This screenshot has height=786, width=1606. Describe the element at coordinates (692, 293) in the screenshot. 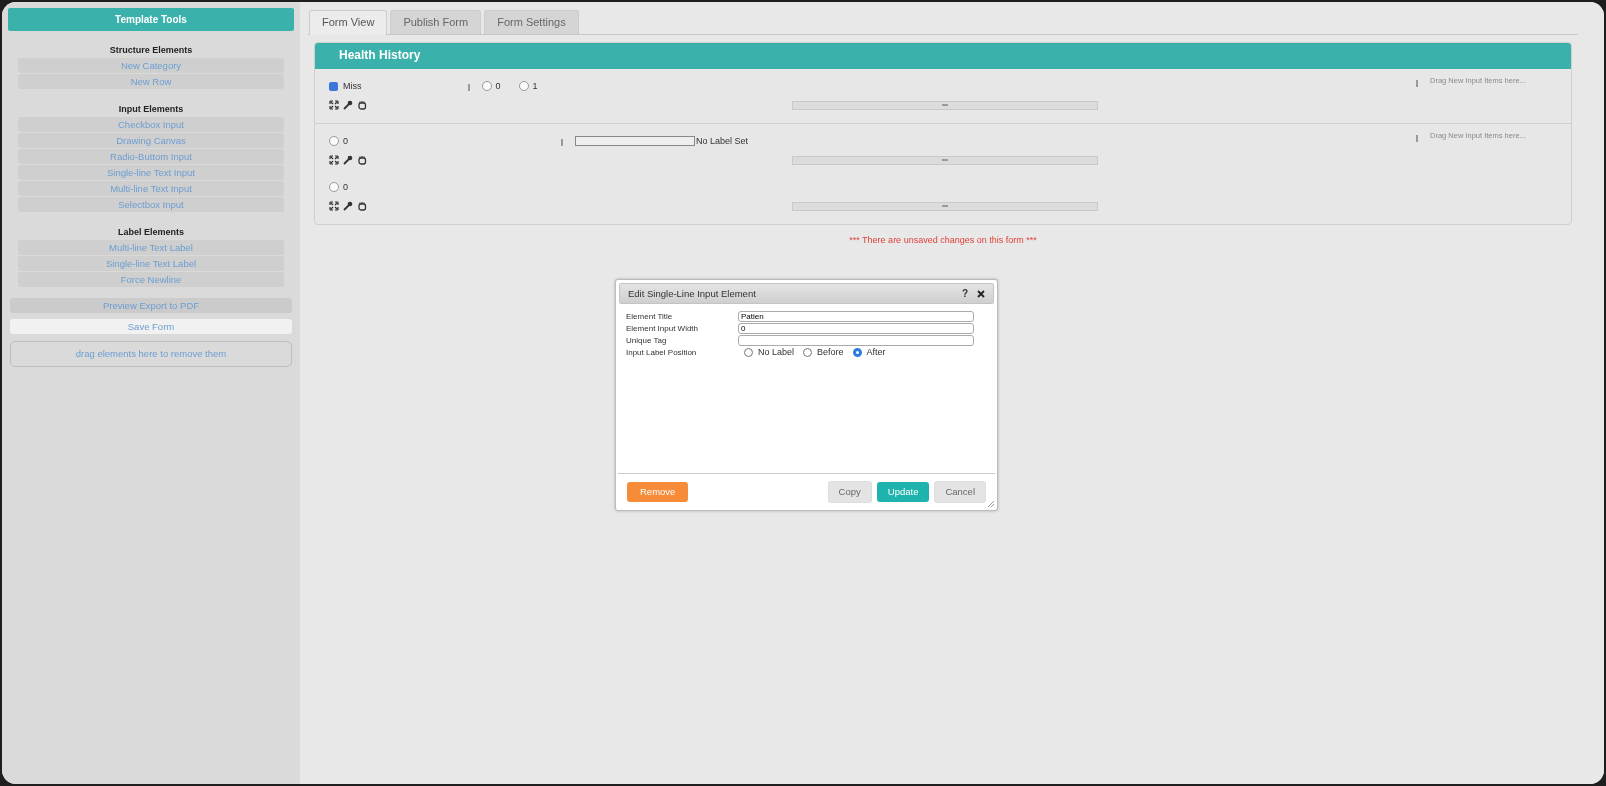

I see `dialog-title: Edit Single-Line Input Element` at that location.